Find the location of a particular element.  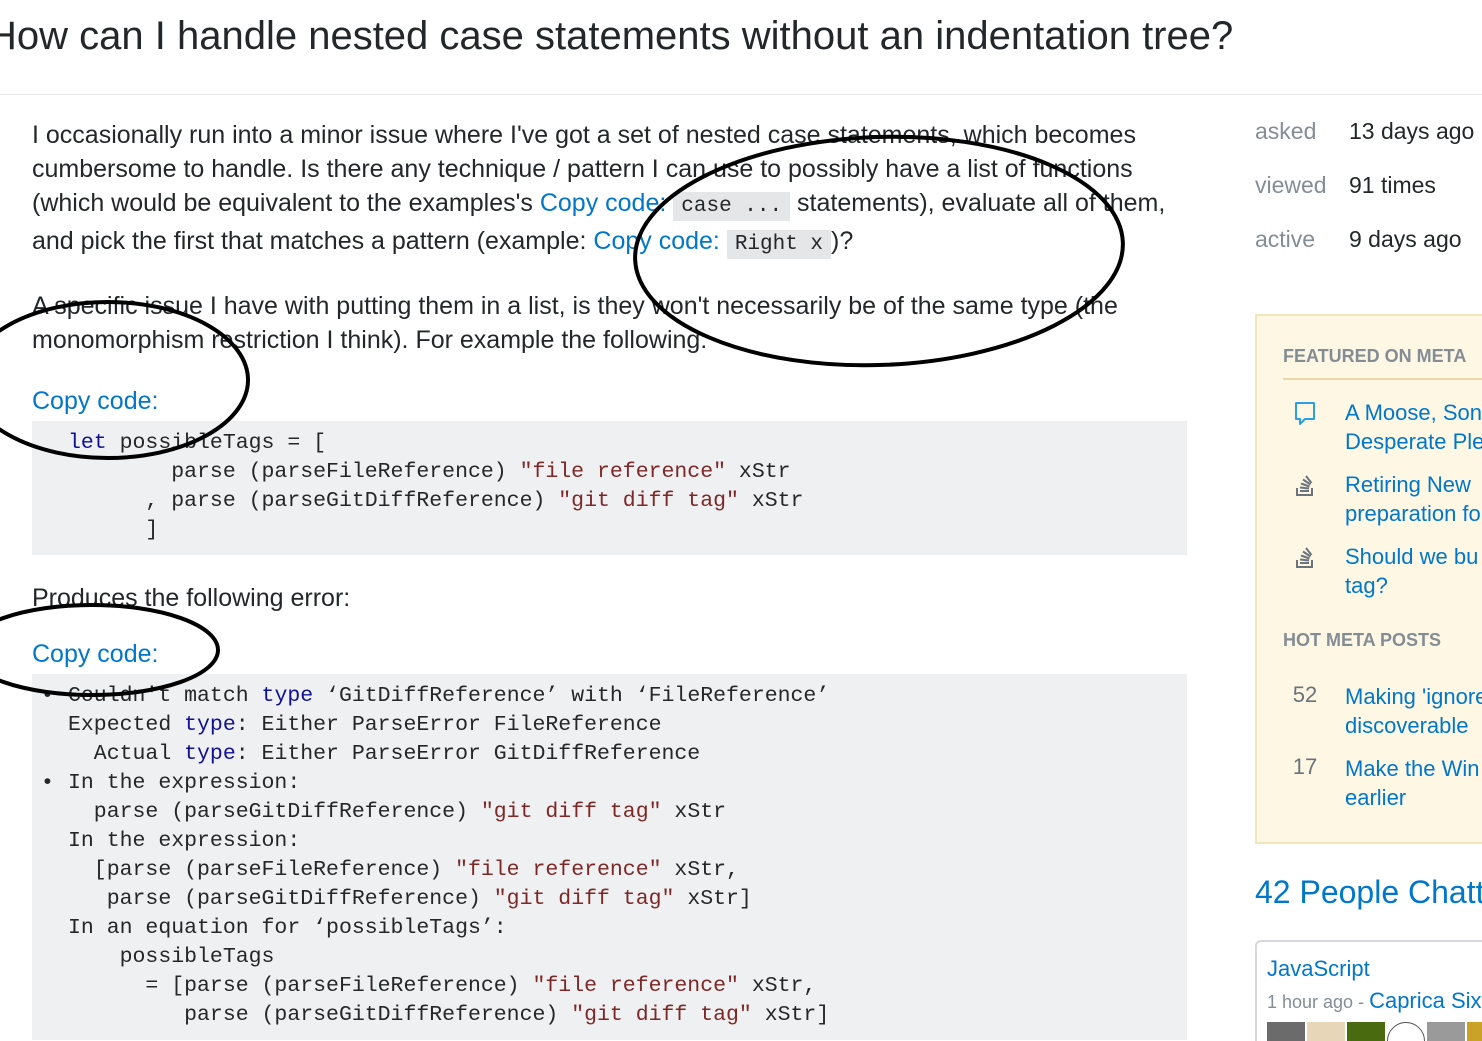

link-line: tag? is located at coordinates (1366, 585).